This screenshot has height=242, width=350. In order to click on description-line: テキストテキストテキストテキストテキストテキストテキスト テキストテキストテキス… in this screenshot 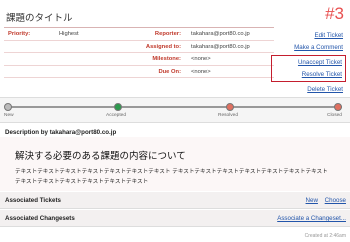, I will do `click(171, 172)`.